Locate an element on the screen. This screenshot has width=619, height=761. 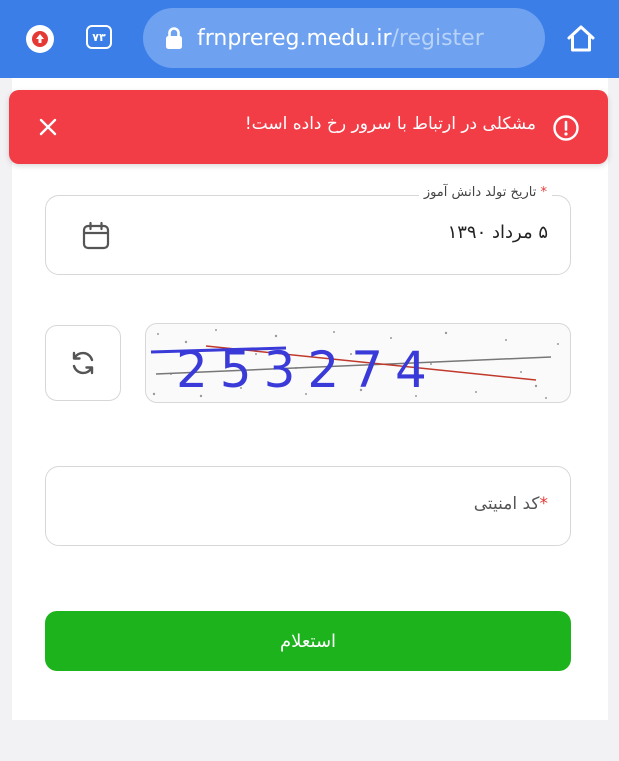
captcha-refresh-button is located at coordinates (83, 363).